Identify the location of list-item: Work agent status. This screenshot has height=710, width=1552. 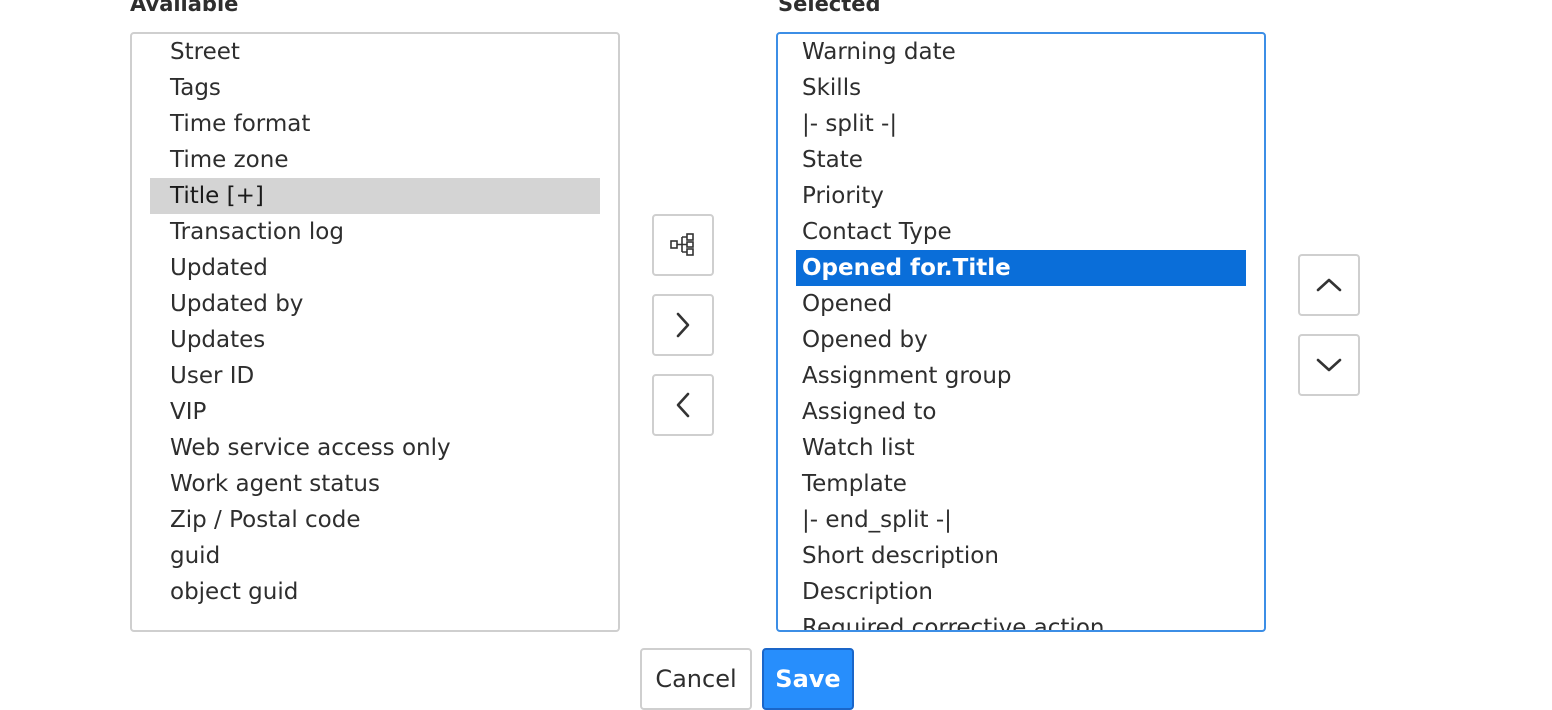
(375, 484).